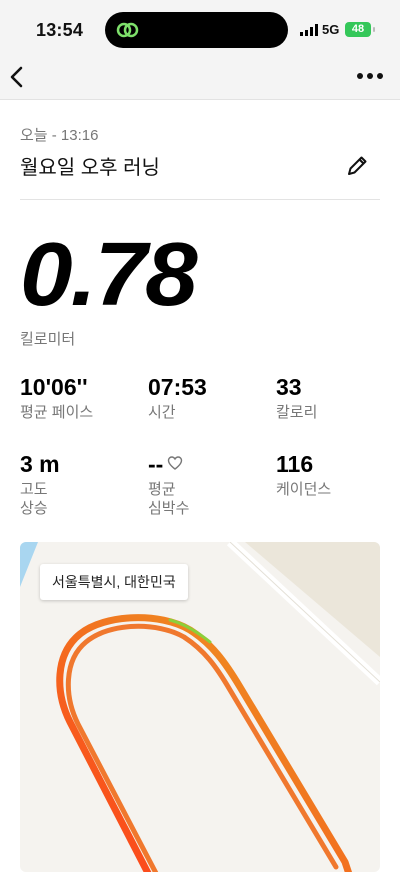 This screenshot has width=400, height=872. I want to click on back-chevron-icon, so click(17, 77).